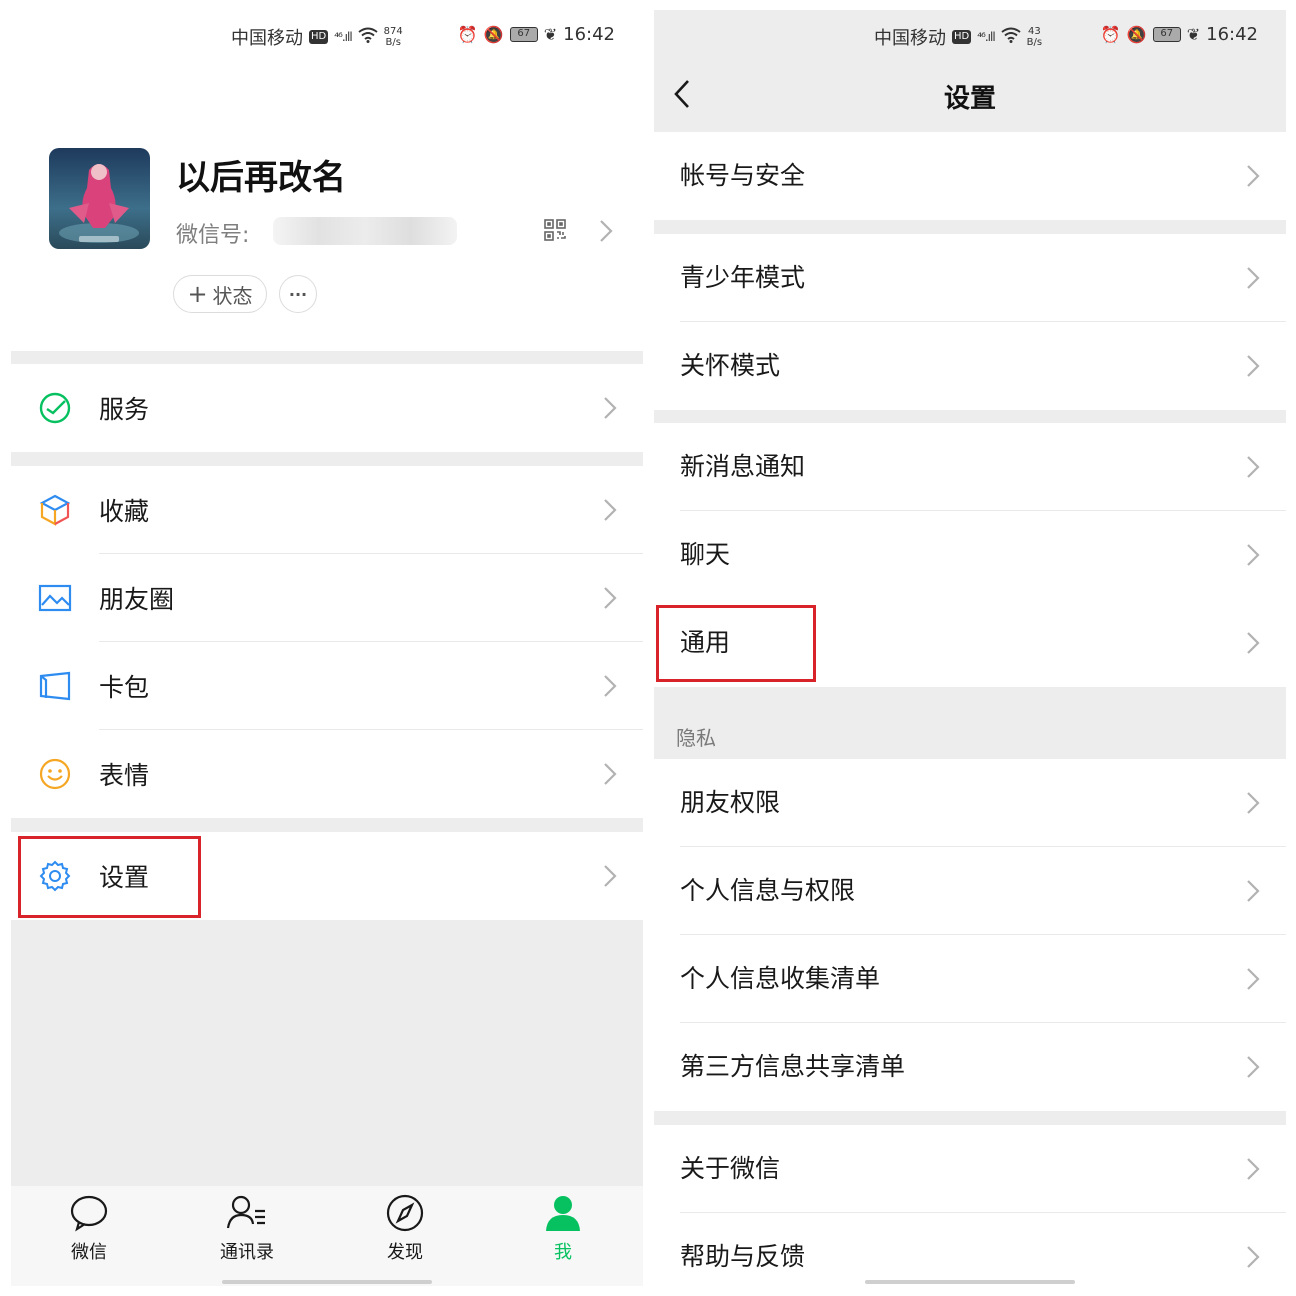 The height and width of the screenshot is (1296, 1296). What do you see at coordinates (970, 803) in the screenshot?
I see `settings-item-friend-permissions: 朋友权限` at bounding box center [970, 803].